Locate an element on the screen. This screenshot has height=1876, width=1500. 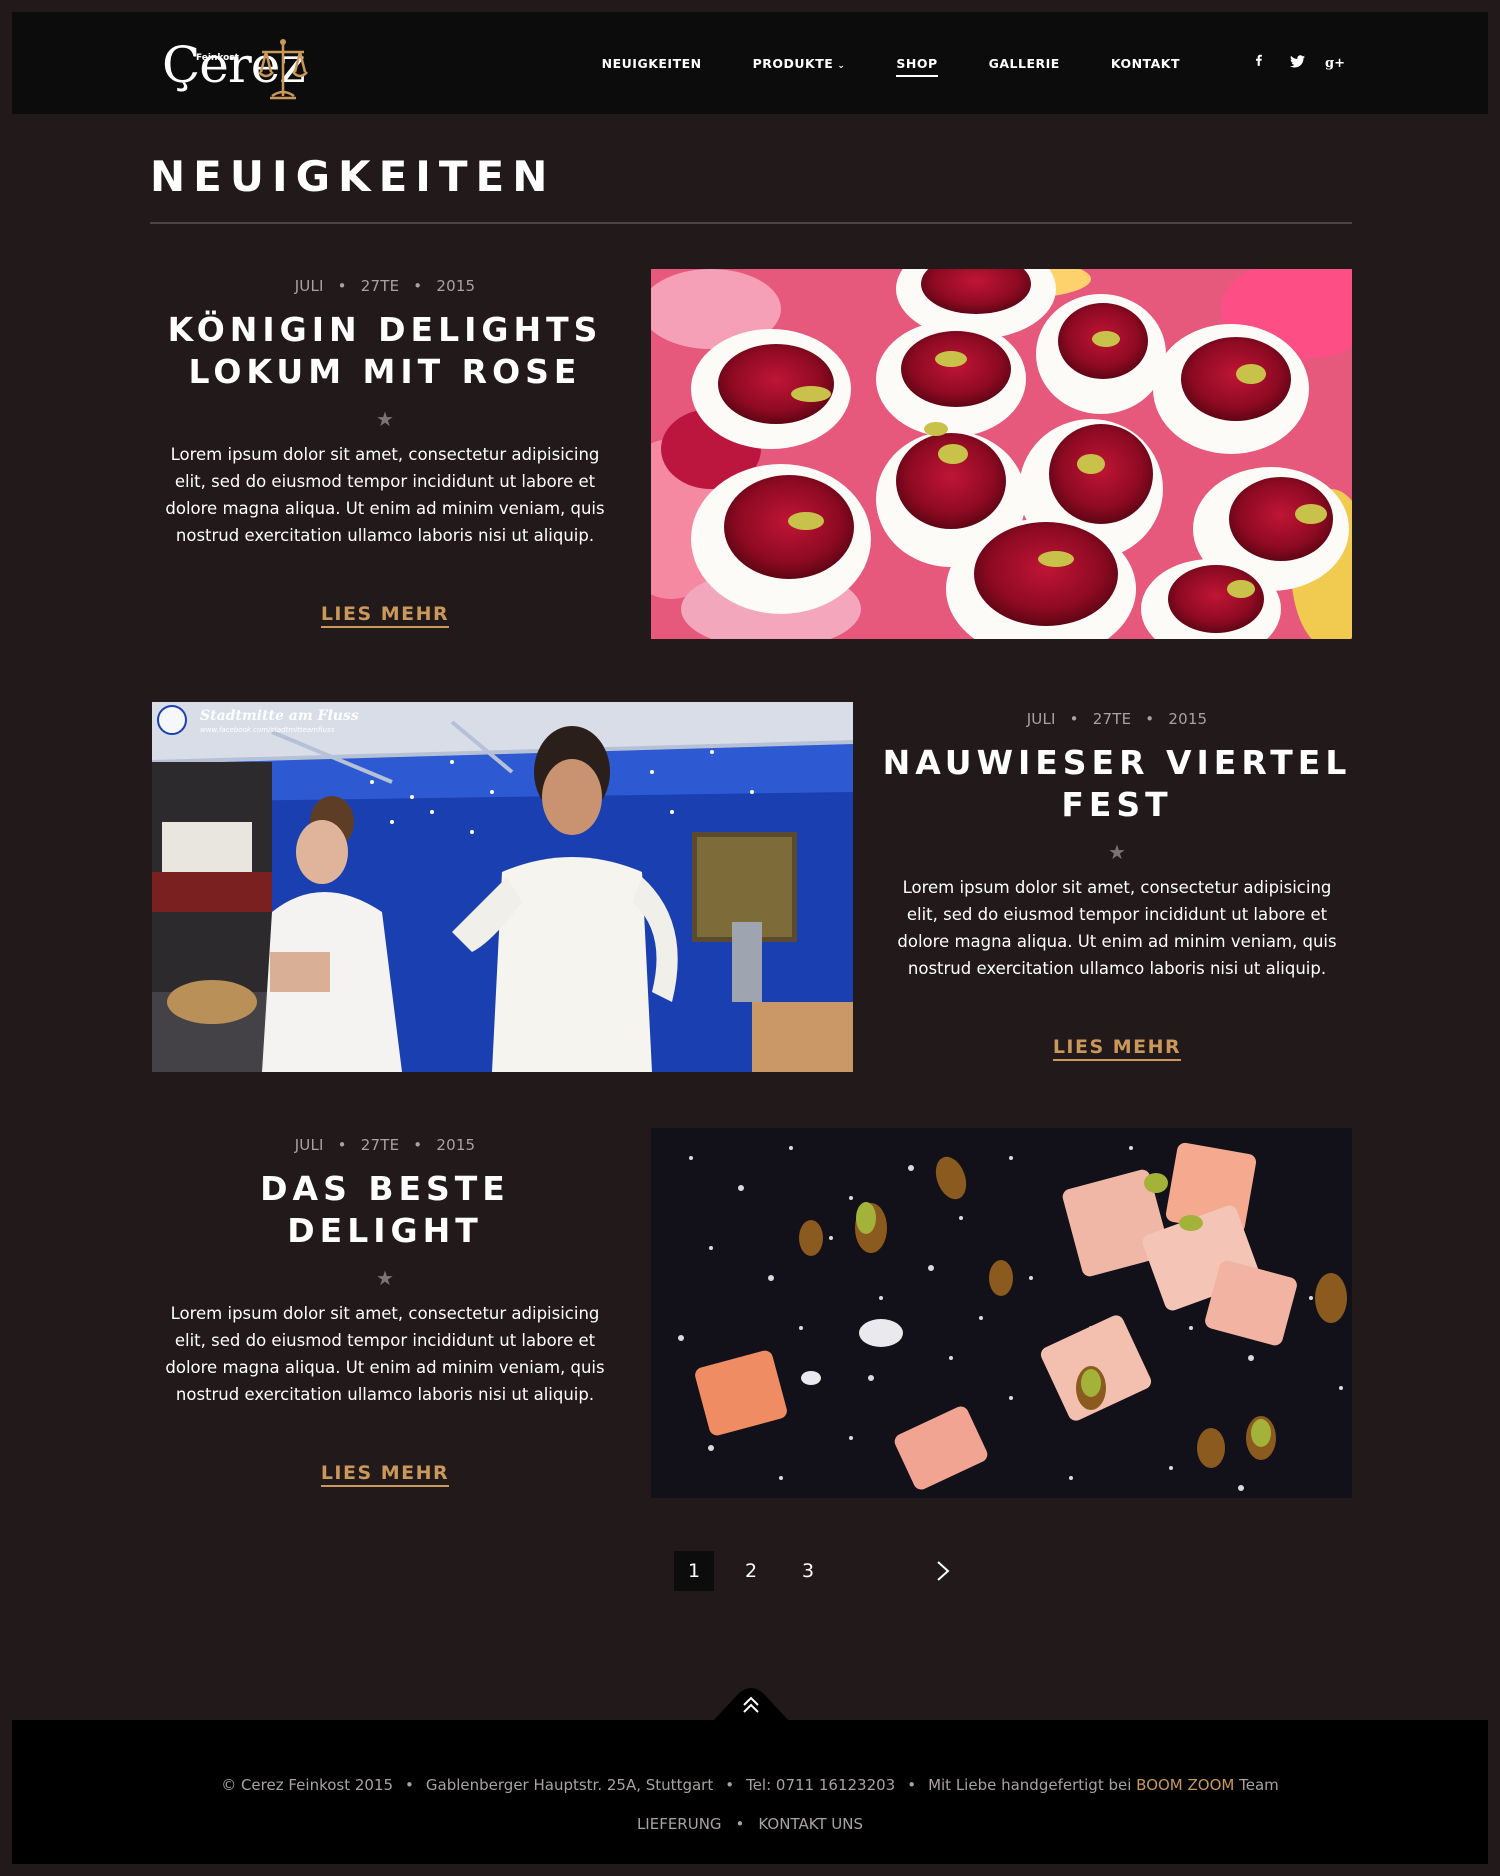
nav-item-neuigkeiten: NEUIGKEITEN is located at coordinates (652, 63).